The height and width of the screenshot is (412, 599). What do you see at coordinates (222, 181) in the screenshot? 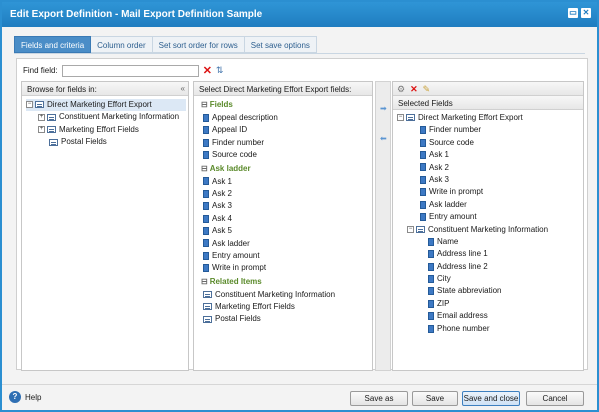
I see `field-label: Ask 1` at bounding box center [222, 181].